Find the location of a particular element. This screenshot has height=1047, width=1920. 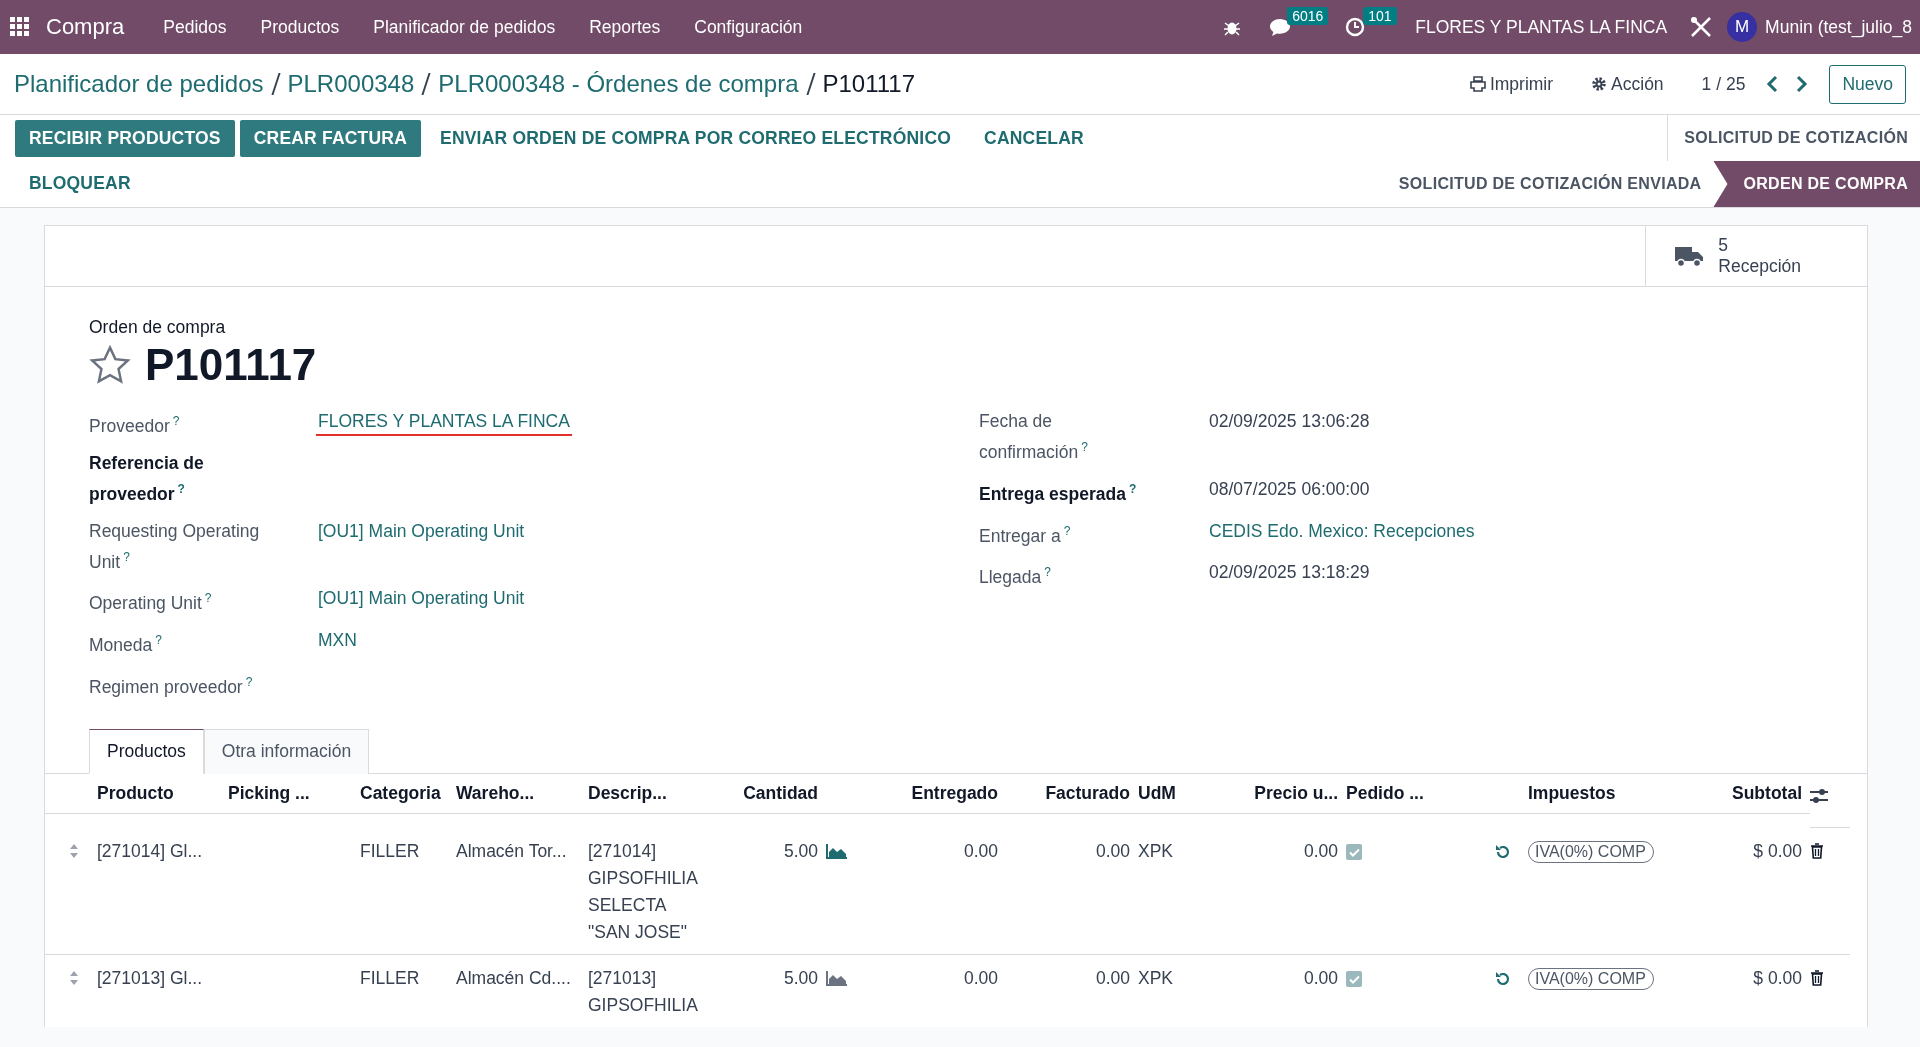

field-label: Requesting Operating Unit $^{?}$ is located at coordinates (175, 546).